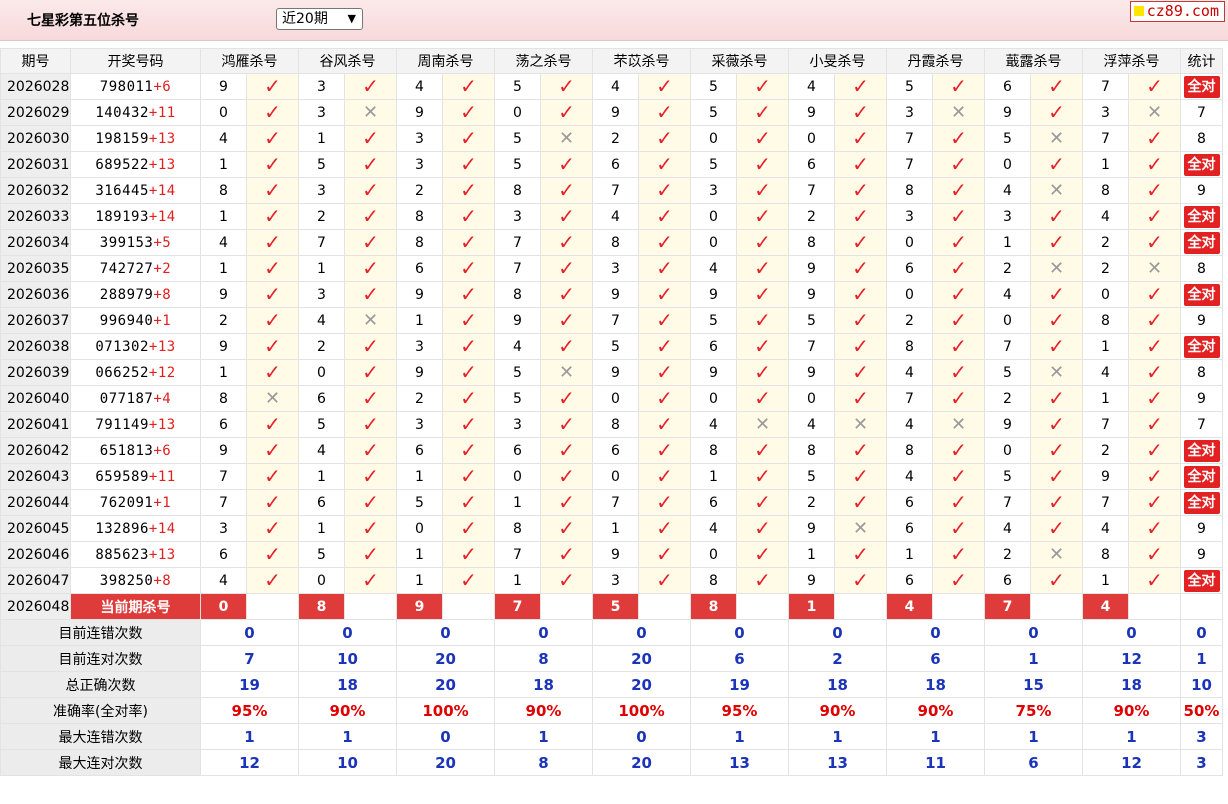 Image resolution: width=1228 pixels, height=804 pixels. What do you see at coordinates (1201, 424) in the screenshot?
I see `stat-cell: 7` at bounding box center [1201, 424].